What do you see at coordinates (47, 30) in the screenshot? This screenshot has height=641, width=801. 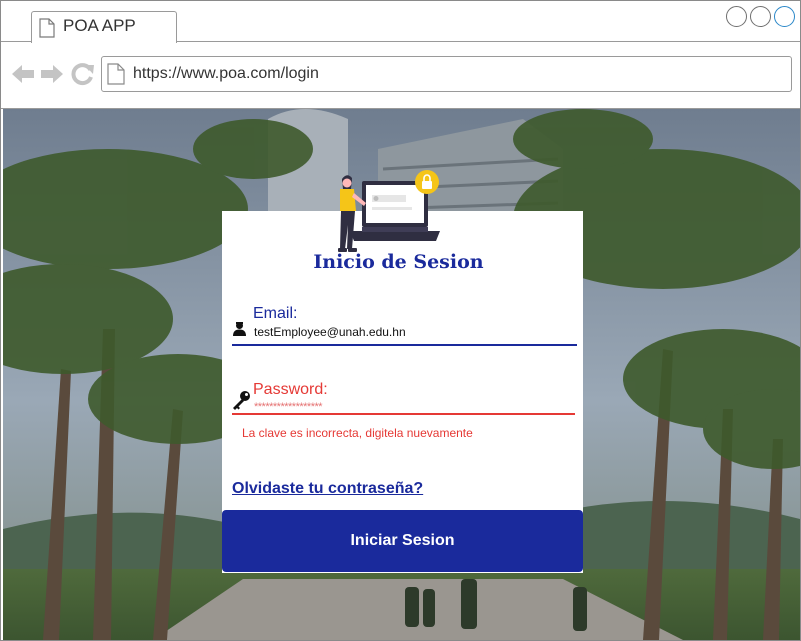 I see `document-icon` at bounding box center [47, 30].